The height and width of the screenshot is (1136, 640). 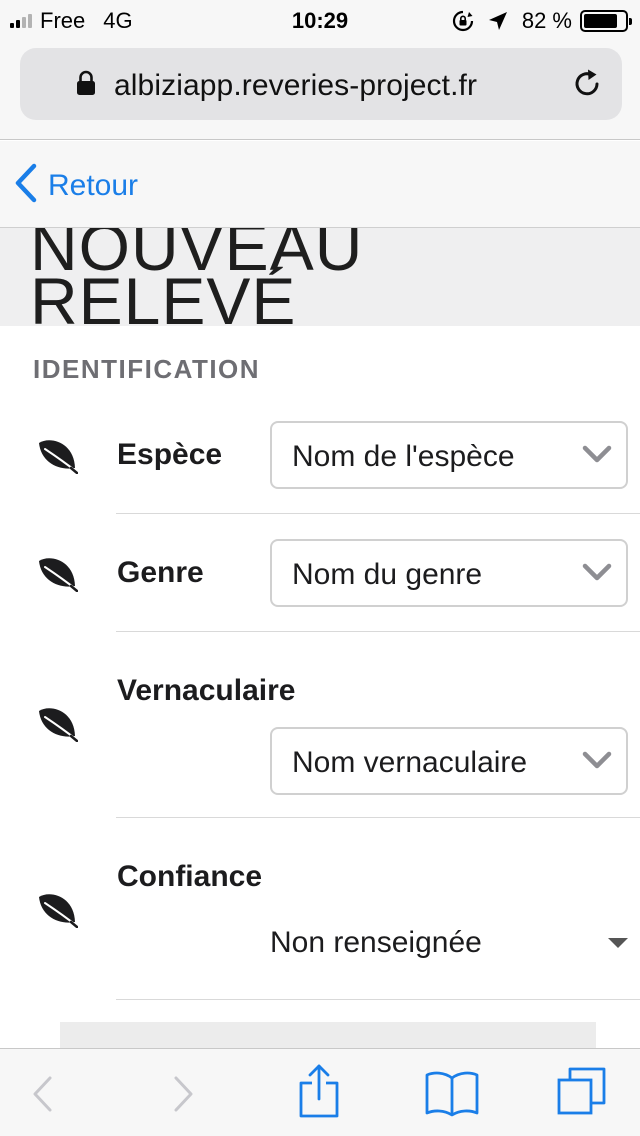 I want to click on browser-toolbar, so click(x=320, y=1092).